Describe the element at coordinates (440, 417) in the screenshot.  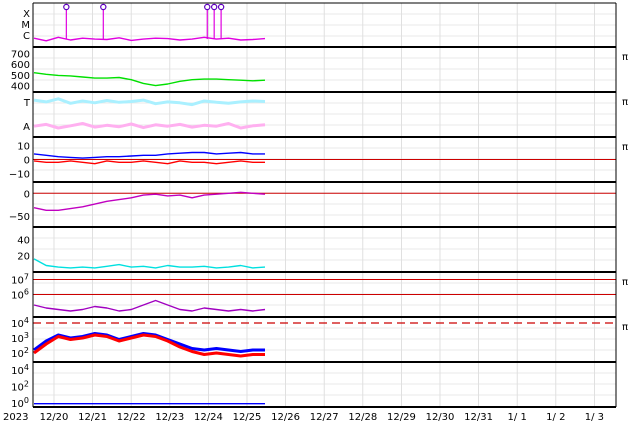
I see `x-tick-label: 12/30` at that location.